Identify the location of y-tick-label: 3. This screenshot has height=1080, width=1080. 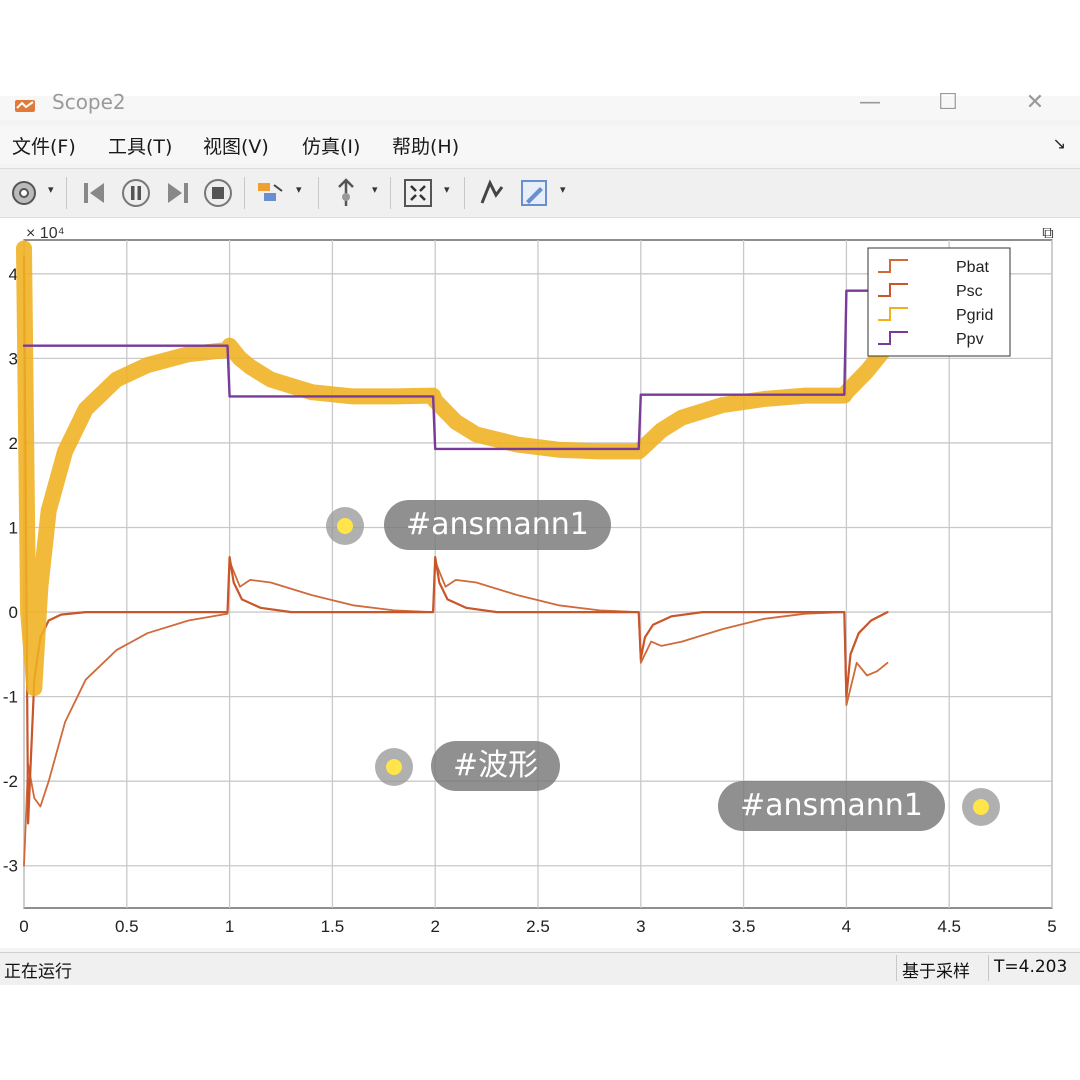
(13, 358).